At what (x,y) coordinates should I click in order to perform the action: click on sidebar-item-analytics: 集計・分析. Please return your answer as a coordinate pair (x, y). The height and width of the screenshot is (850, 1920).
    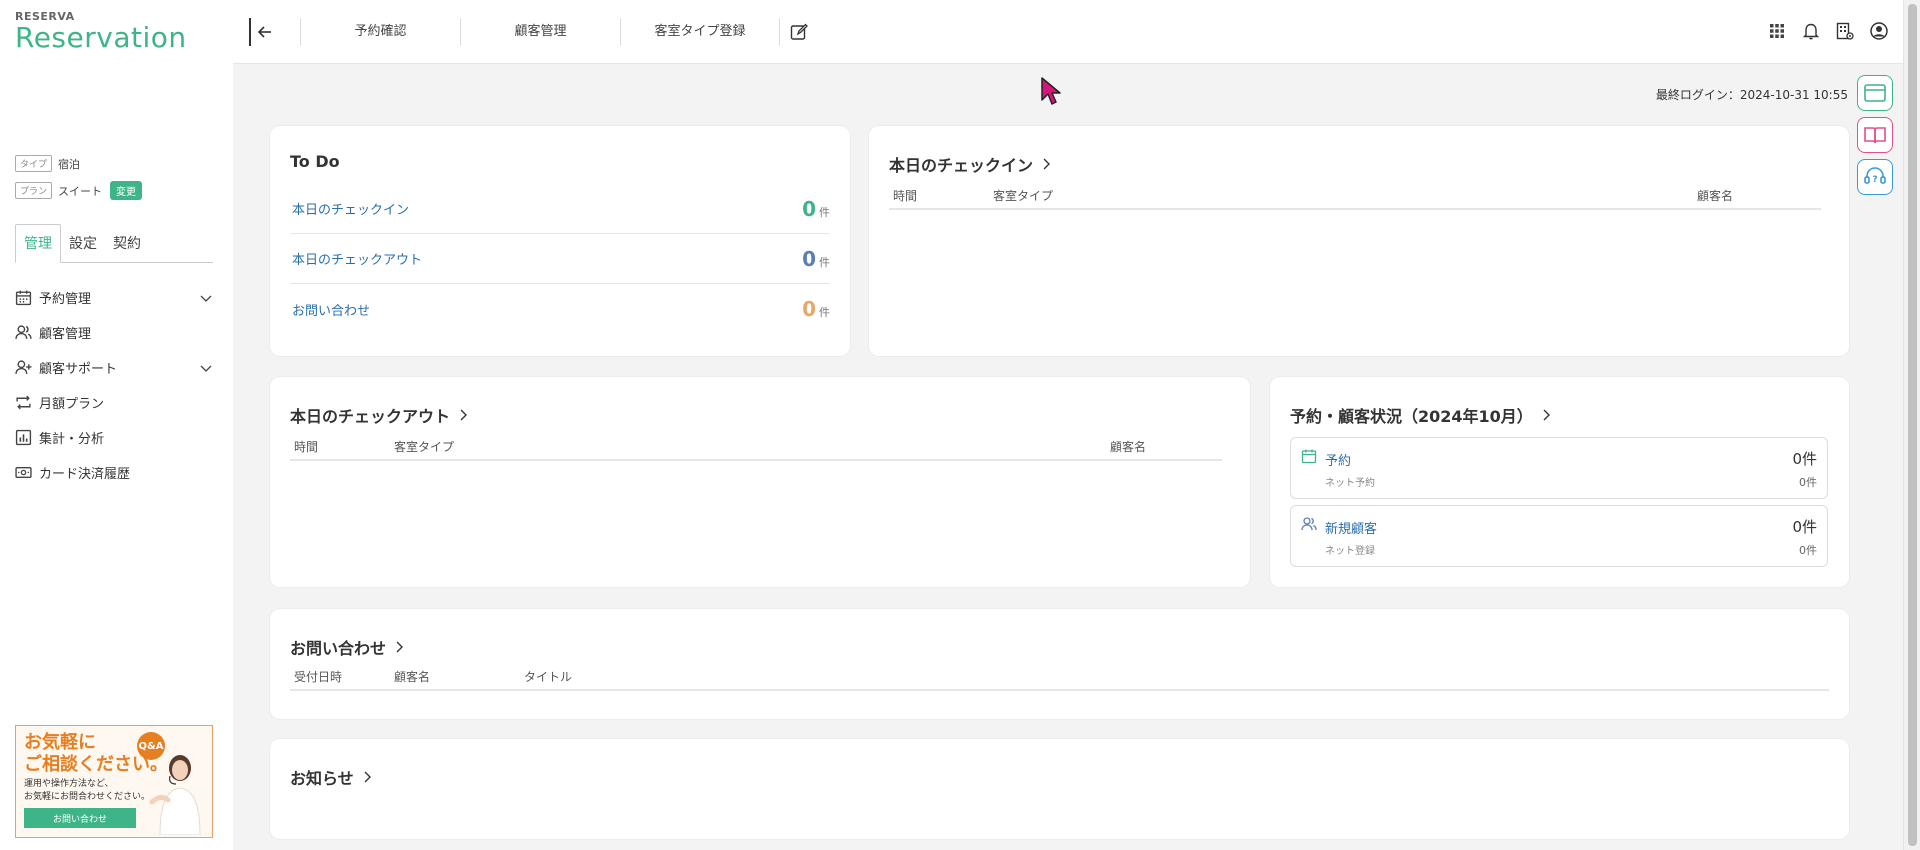
    Looking at the image, I should click on (114, 437).